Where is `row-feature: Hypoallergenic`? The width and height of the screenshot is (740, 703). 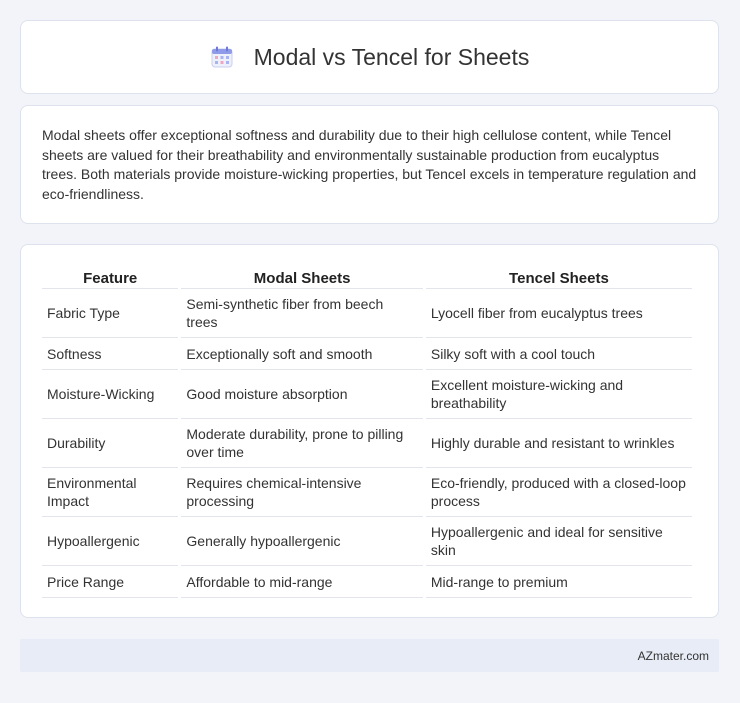
row-feature: Hypoallergenic is located at coordinates (110, 541).